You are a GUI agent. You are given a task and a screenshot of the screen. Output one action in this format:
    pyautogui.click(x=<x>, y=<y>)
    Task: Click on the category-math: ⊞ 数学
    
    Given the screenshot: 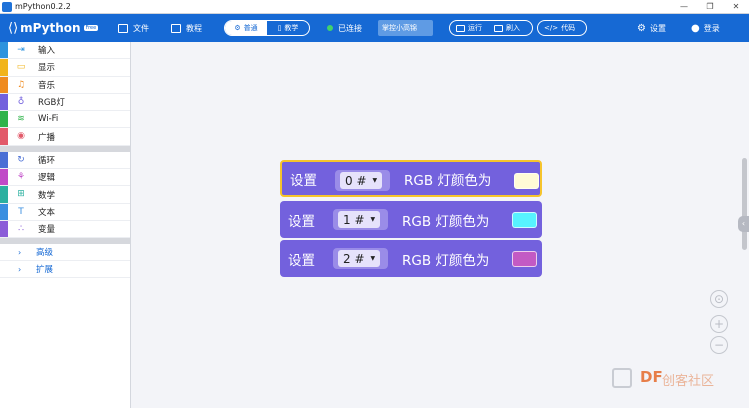 What is the action you would take?
    pyautogui.click(x=65, y=195)
    